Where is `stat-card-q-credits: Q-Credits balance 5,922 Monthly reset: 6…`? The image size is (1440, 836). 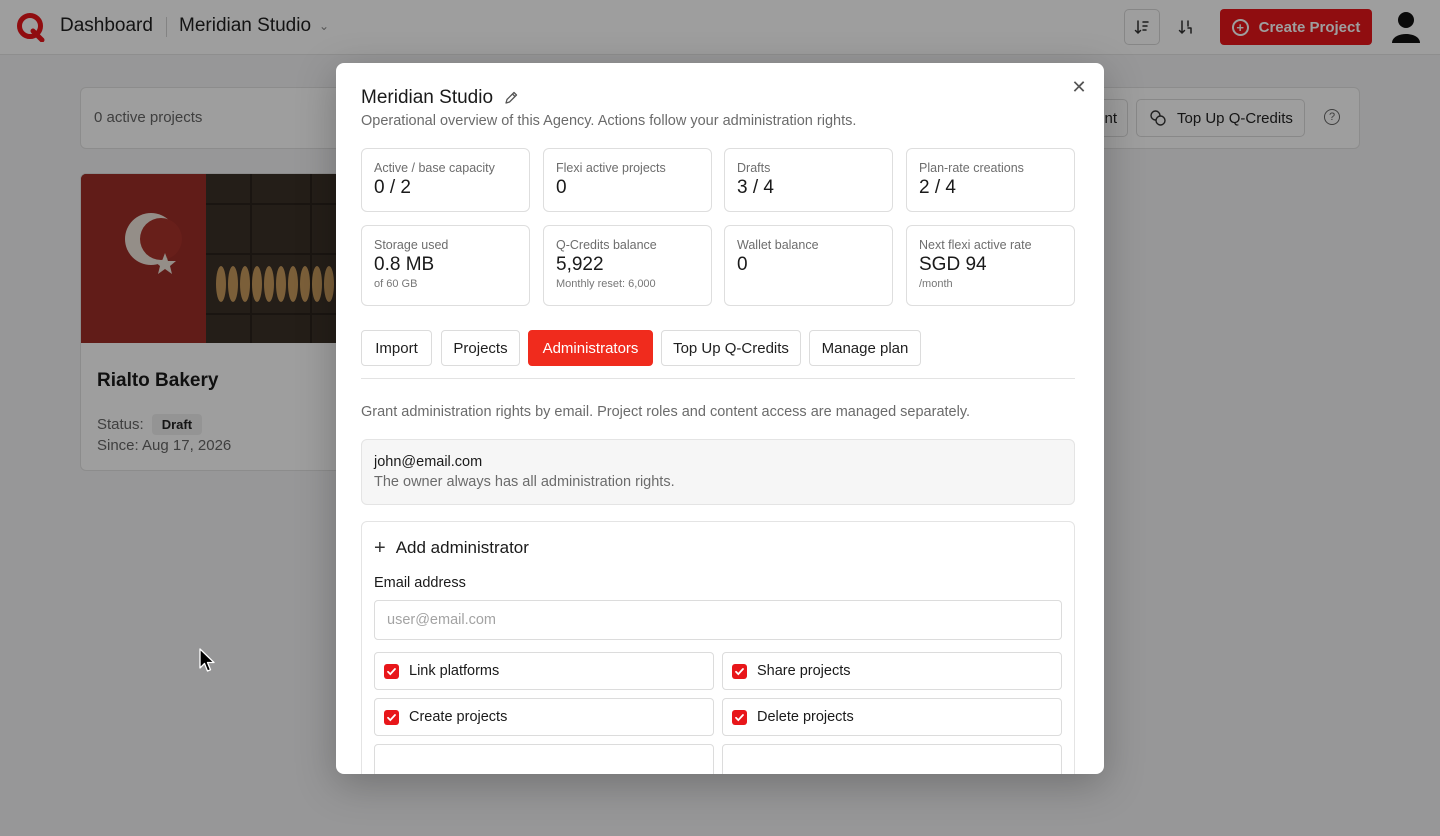 stat-card-q-credits: Q-Credits balance 5,922 Monthly reset: 6… is located at coordinates (627, 265).